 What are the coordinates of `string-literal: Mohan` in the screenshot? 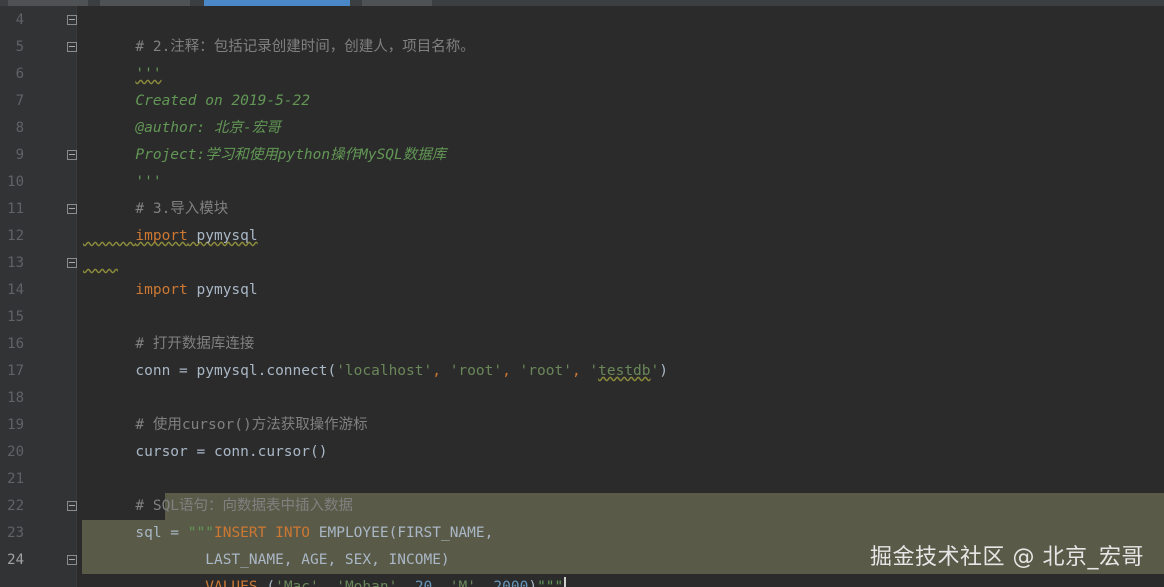 It's located at (366, 583).